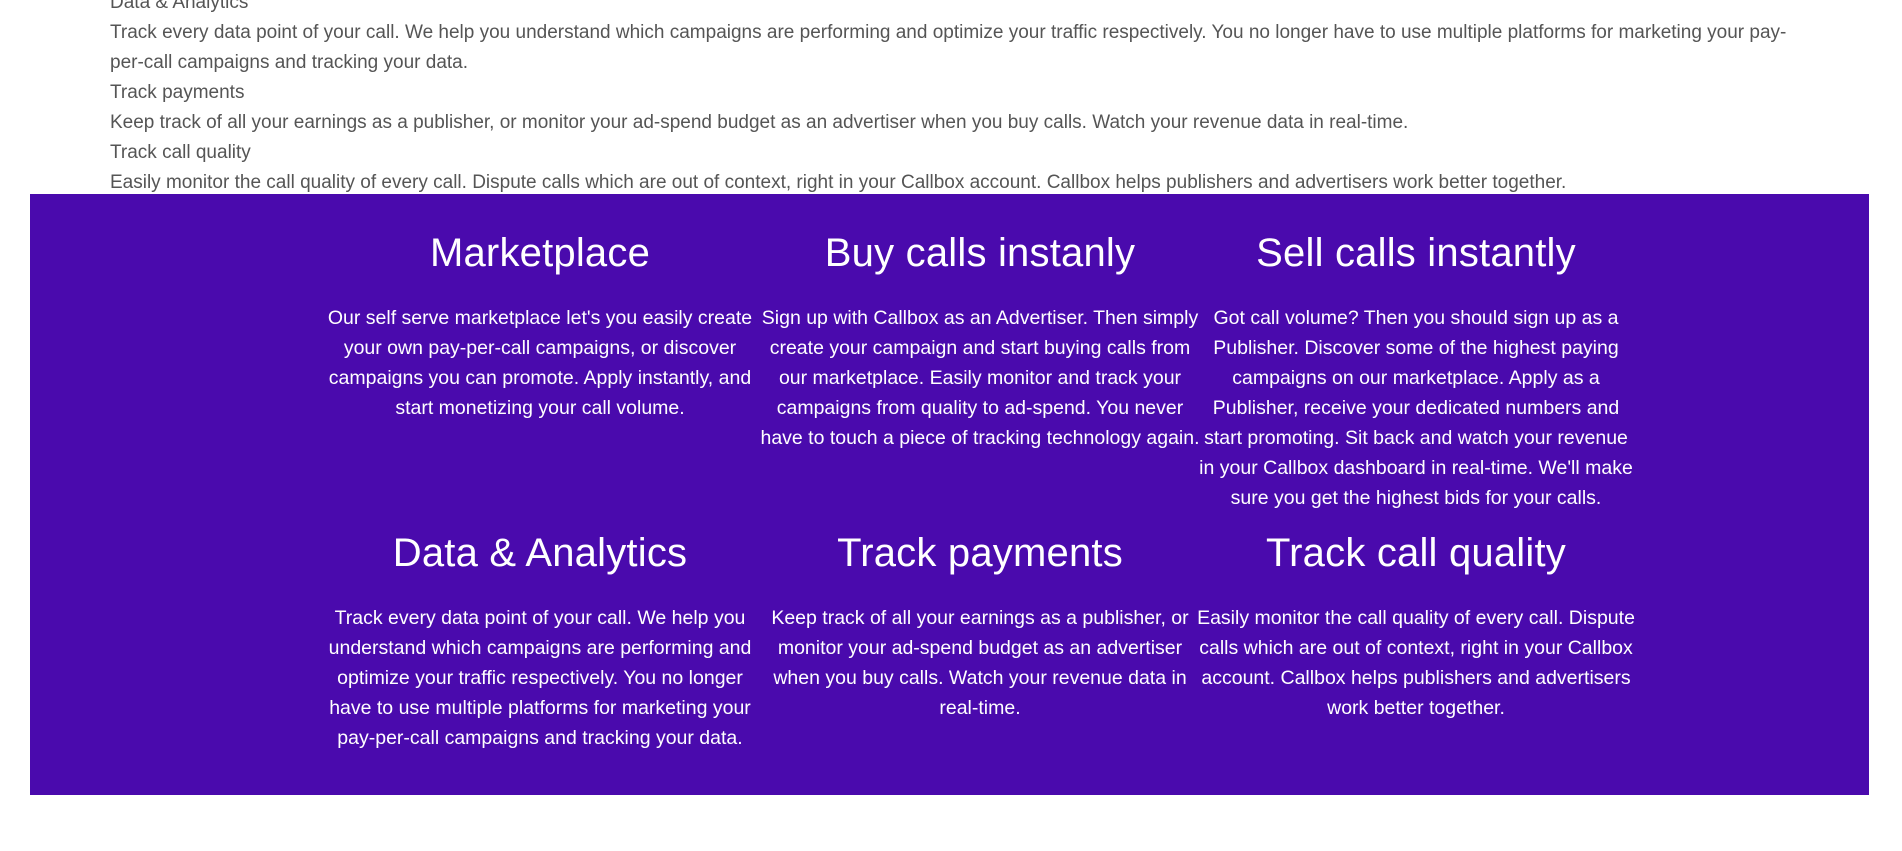 The height and width of the screenshot is (851, 1902). Describe the element at coordinates (180, 152) in the screenshot. I see `list-item-heading: Track call quality` at that location.